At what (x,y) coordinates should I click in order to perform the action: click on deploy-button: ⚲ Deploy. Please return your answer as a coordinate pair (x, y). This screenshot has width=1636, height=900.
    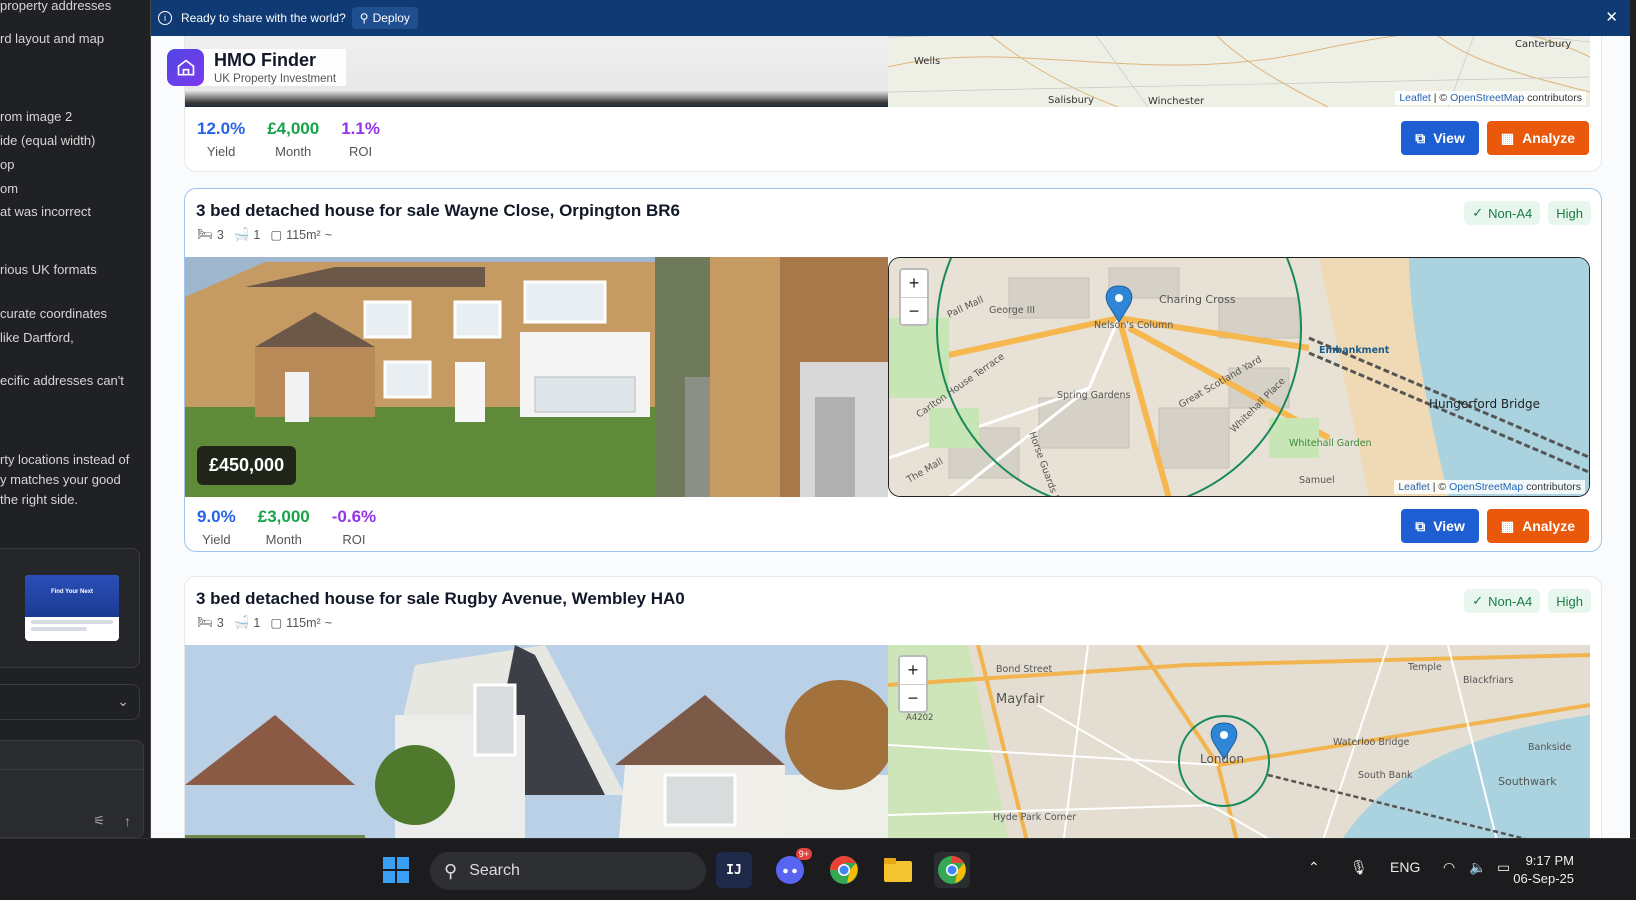
    Looking at the image, I should click on (384, 18).